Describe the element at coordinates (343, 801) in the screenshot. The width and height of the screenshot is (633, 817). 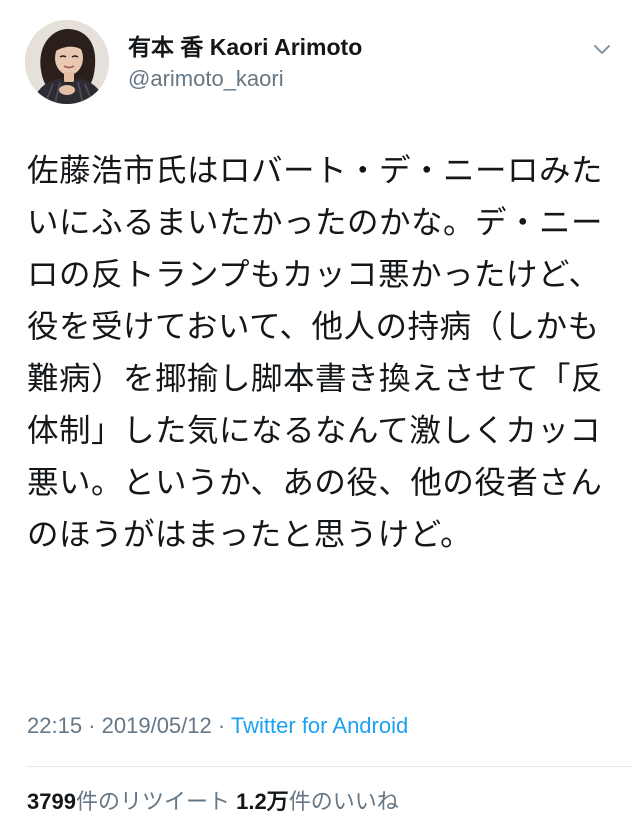
I see `likes-label: 件のいいね` at that location.